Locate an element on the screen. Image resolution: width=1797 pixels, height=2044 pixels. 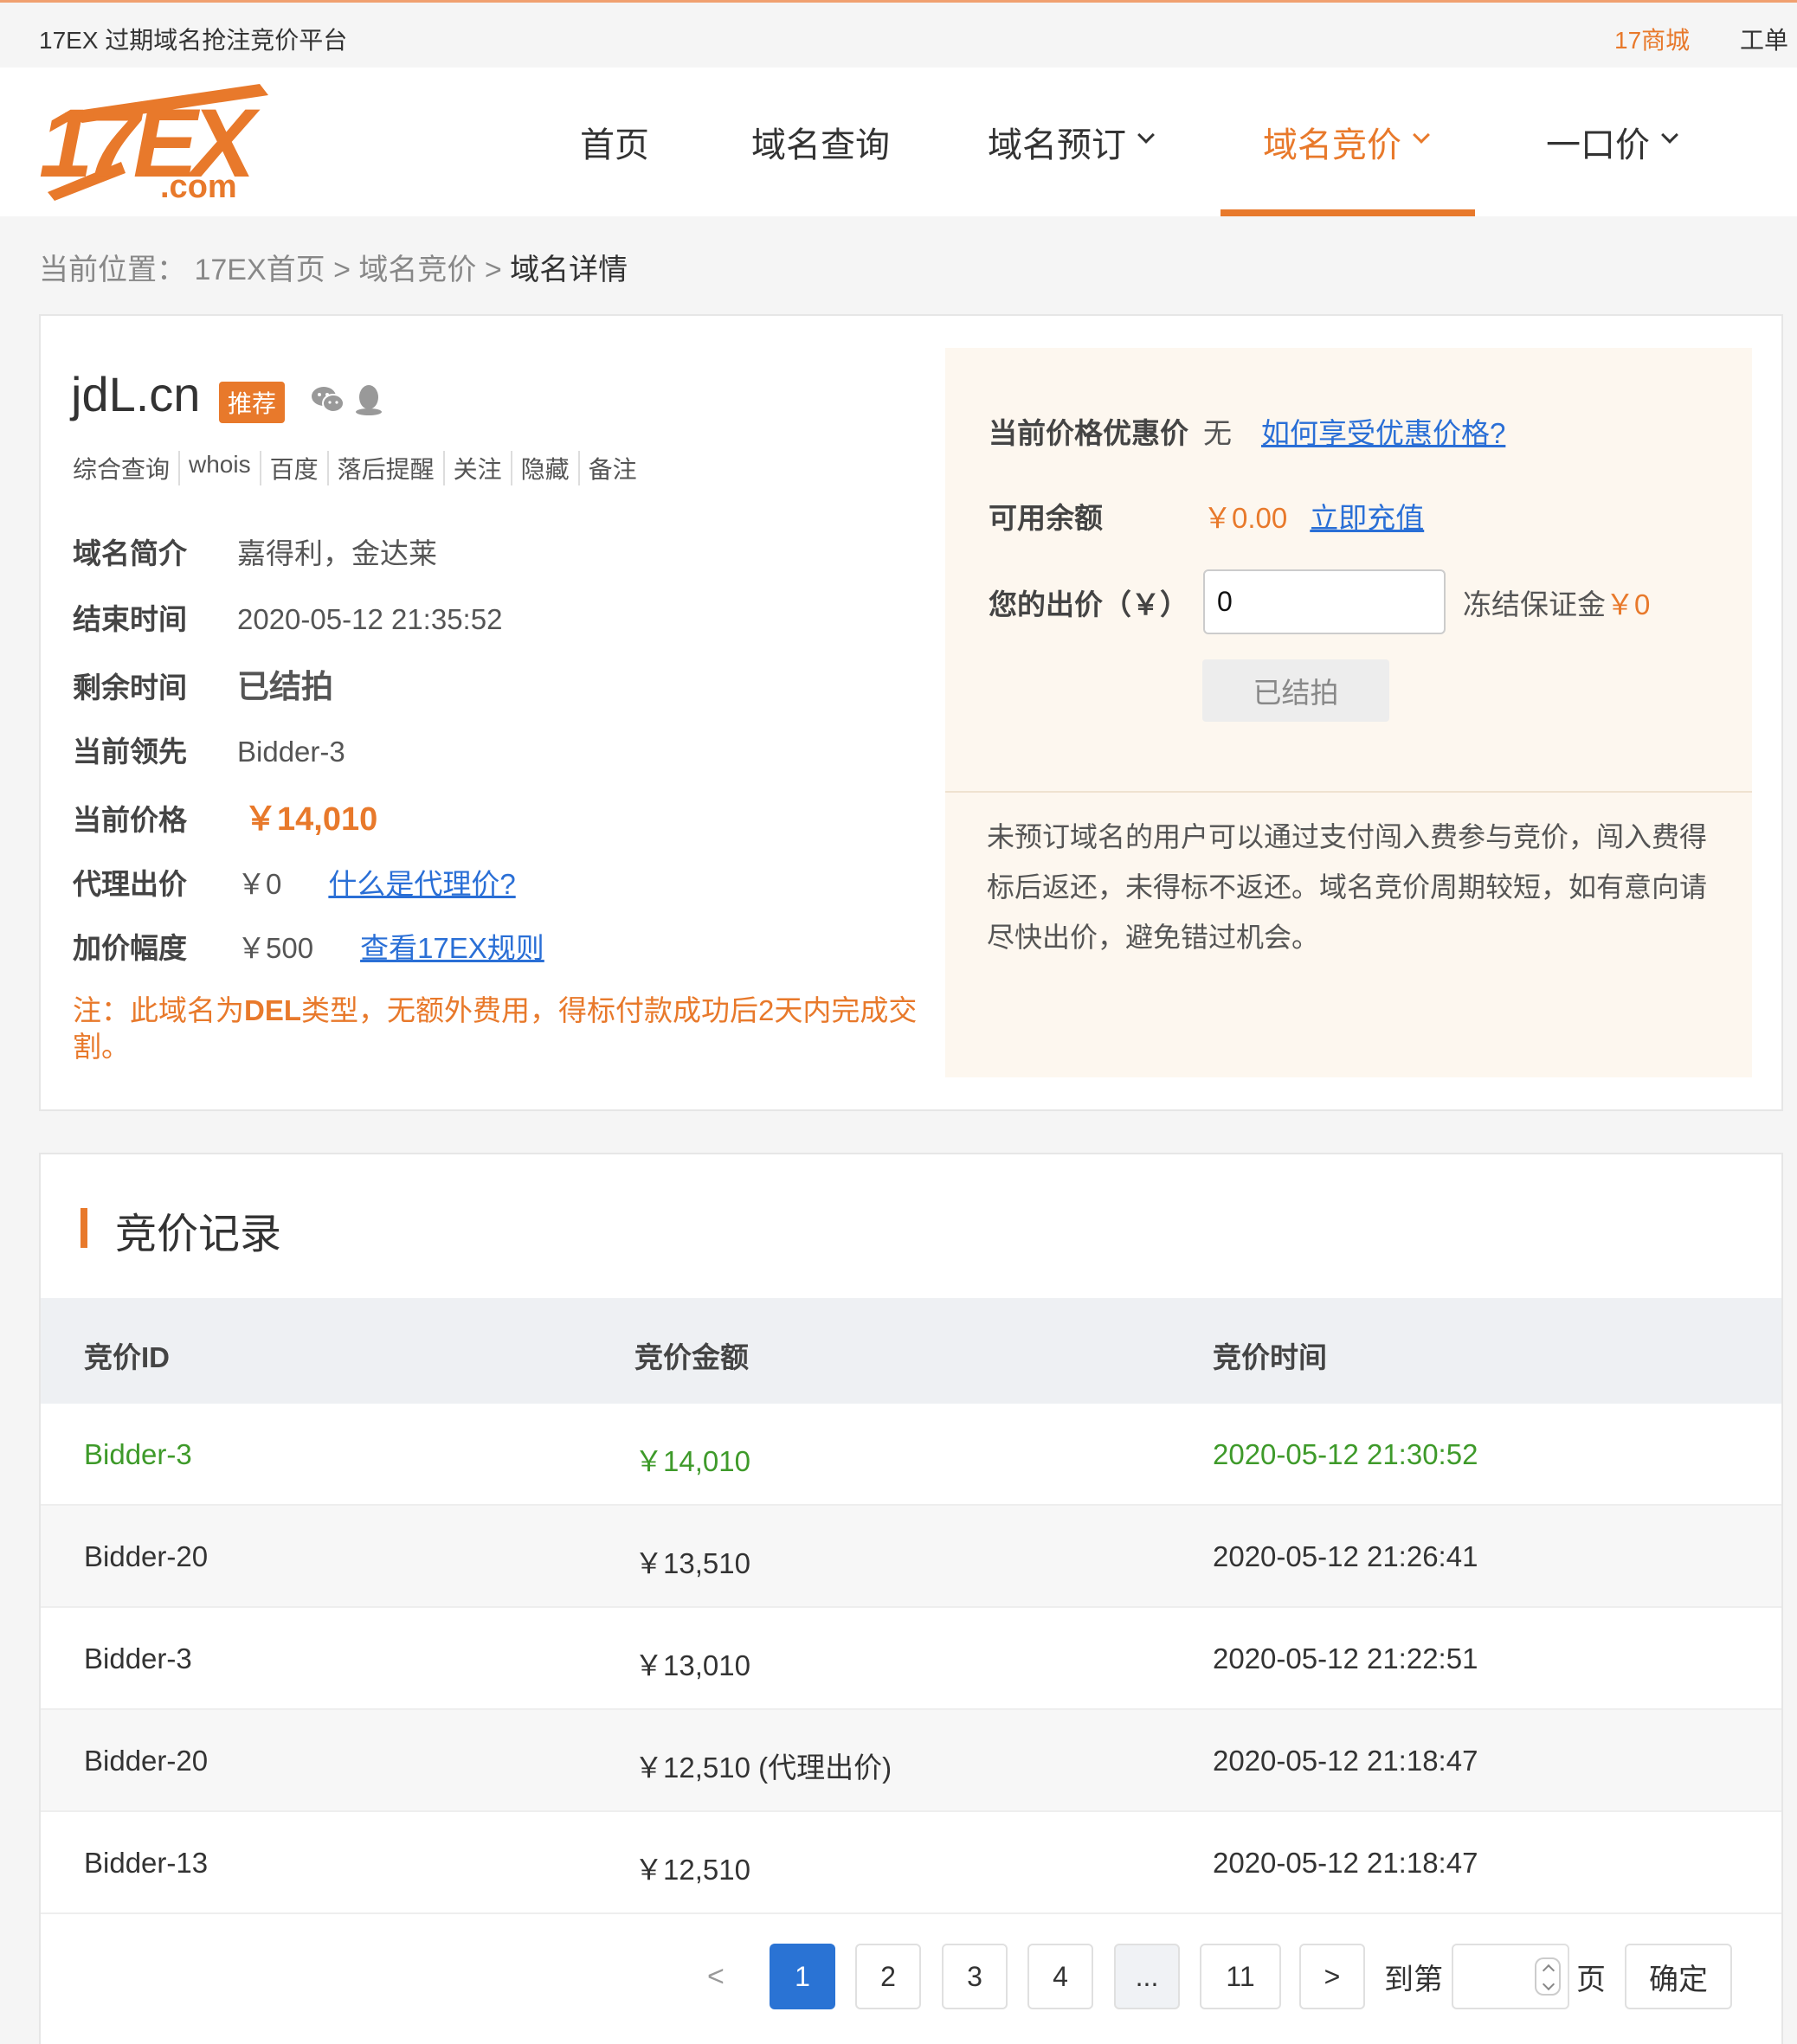
remaining-time-row: 剩余时间 已结拍 is located at coordinates (203, 683).